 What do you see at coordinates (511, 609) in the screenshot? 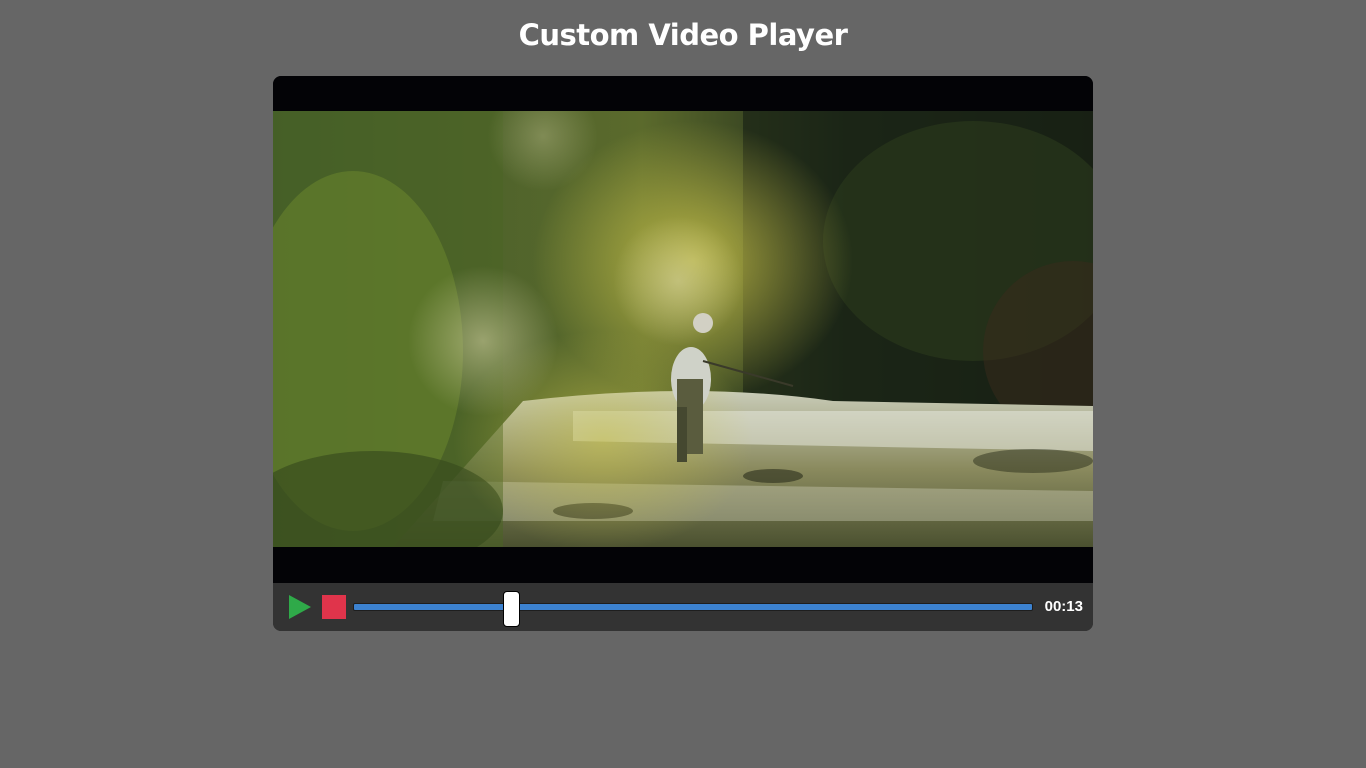
I see `progress-thumb` at bounding box center [511, 609].